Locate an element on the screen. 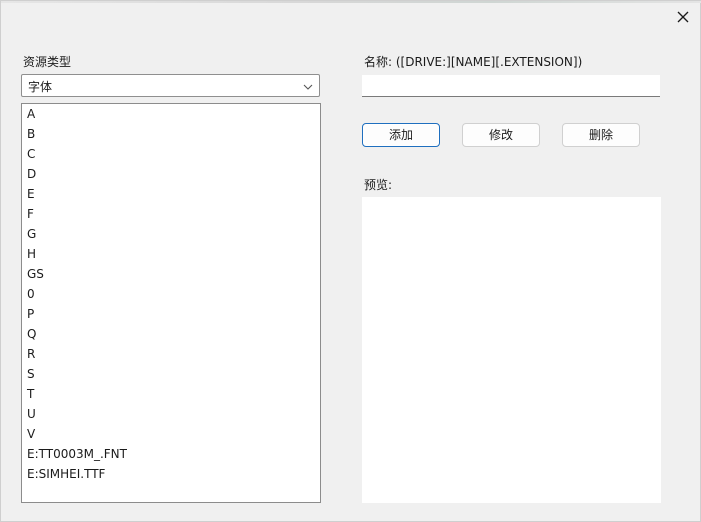 This screenshot has width=701, height=522. add-button: 添加 is located at coordinates (401, 135).